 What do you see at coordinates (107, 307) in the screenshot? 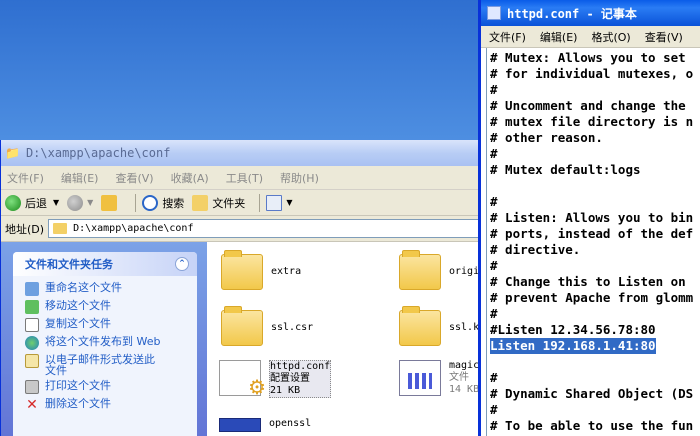
I see `task-move: 移动这个文件` at bounding box center [107, 307].